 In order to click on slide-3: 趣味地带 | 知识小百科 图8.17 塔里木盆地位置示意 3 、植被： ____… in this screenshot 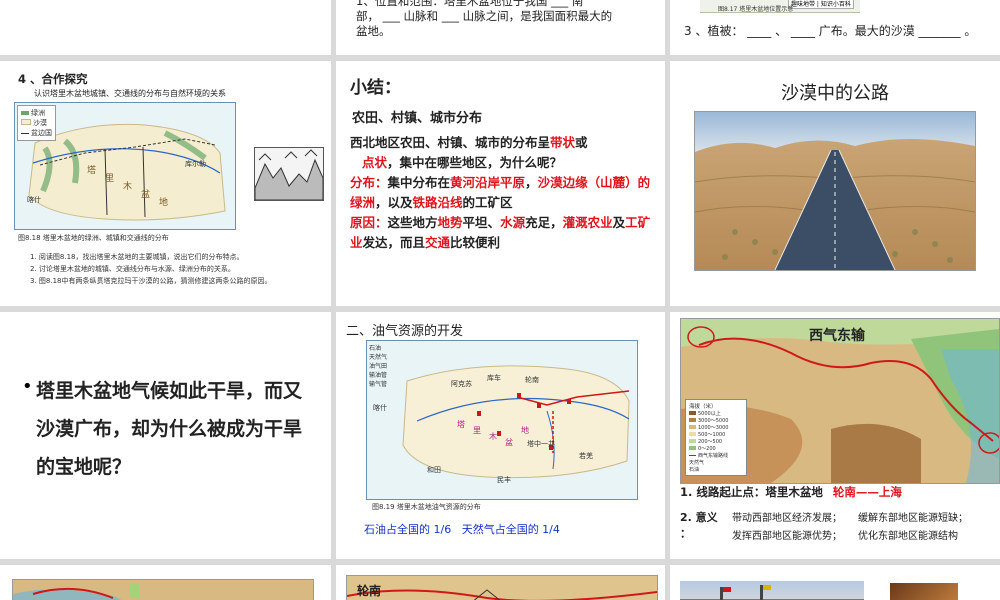, I will do `click(835, 27)`.